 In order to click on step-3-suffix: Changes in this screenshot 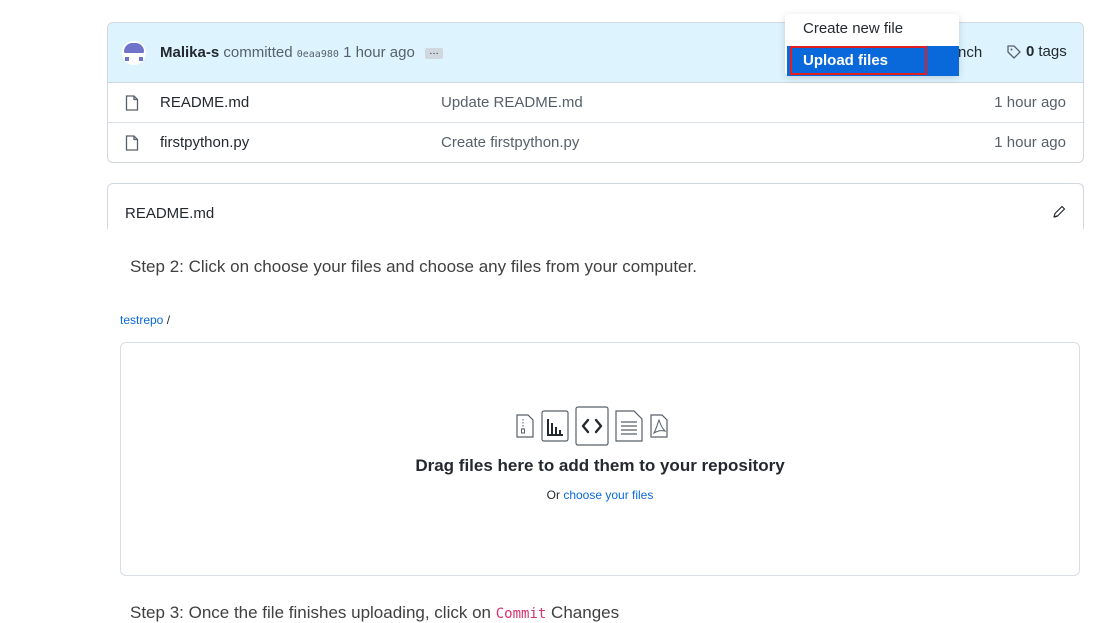, I will do `click(585, 612)`.